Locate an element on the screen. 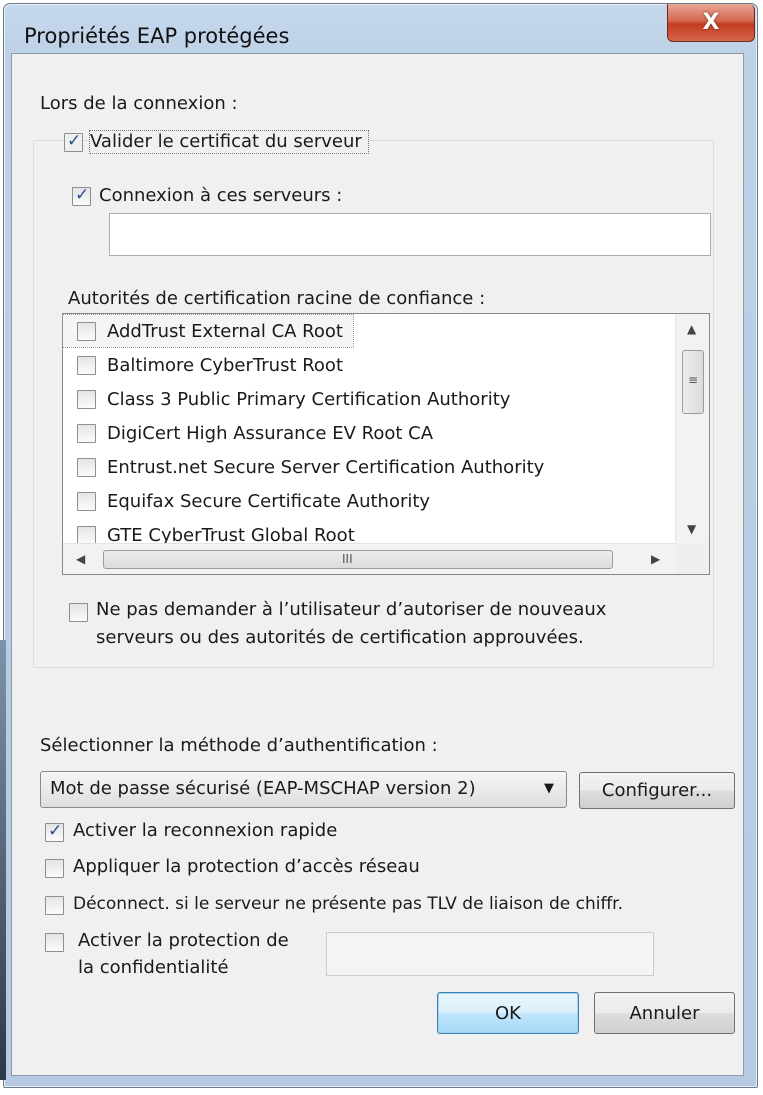 The height and width of the screenshot is (1095, 763). list-item: Baltimore CyberTrust Root is located at coordinates (369, 366).